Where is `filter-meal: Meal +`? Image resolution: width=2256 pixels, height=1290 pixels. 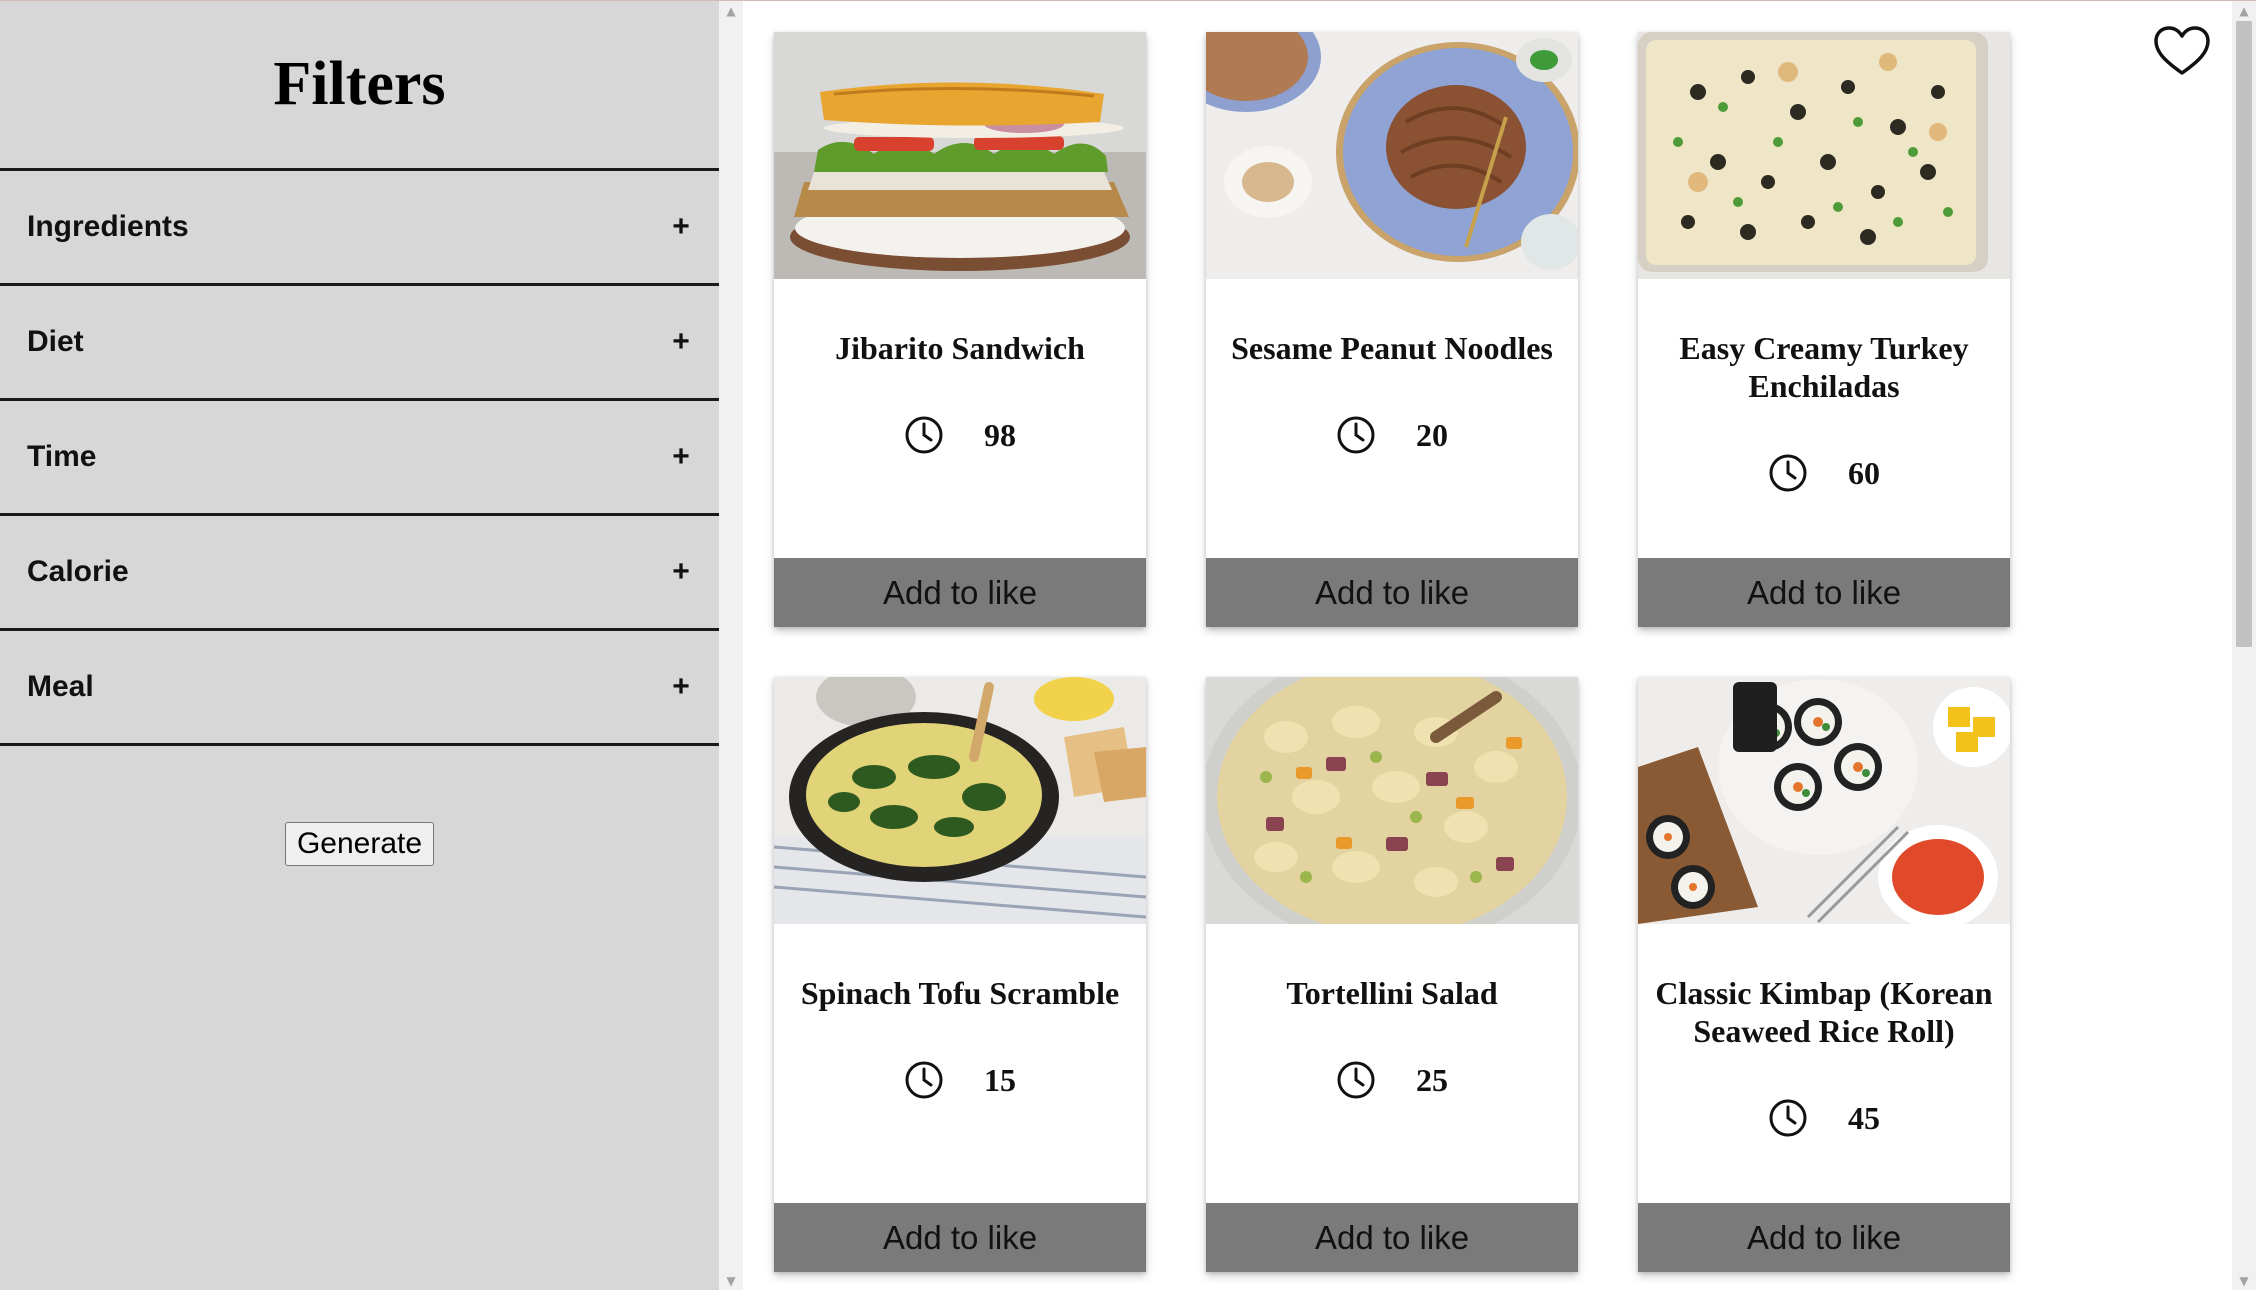 filter-meal: Meal + is located at coordinates (359, 688).